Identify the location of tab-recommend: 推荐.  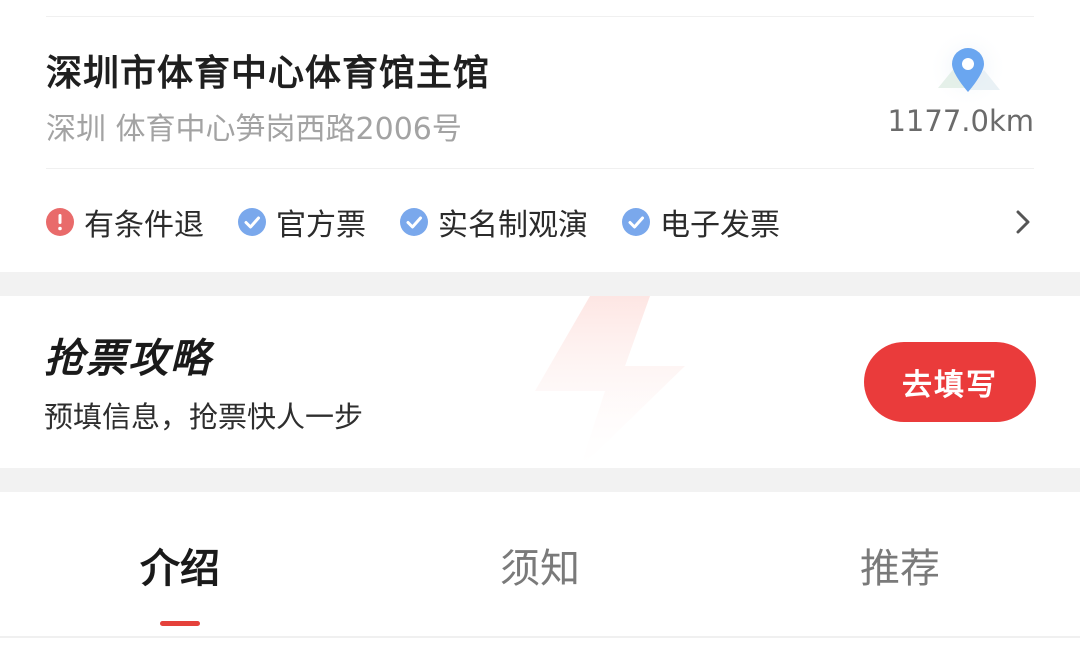
(900, 565).